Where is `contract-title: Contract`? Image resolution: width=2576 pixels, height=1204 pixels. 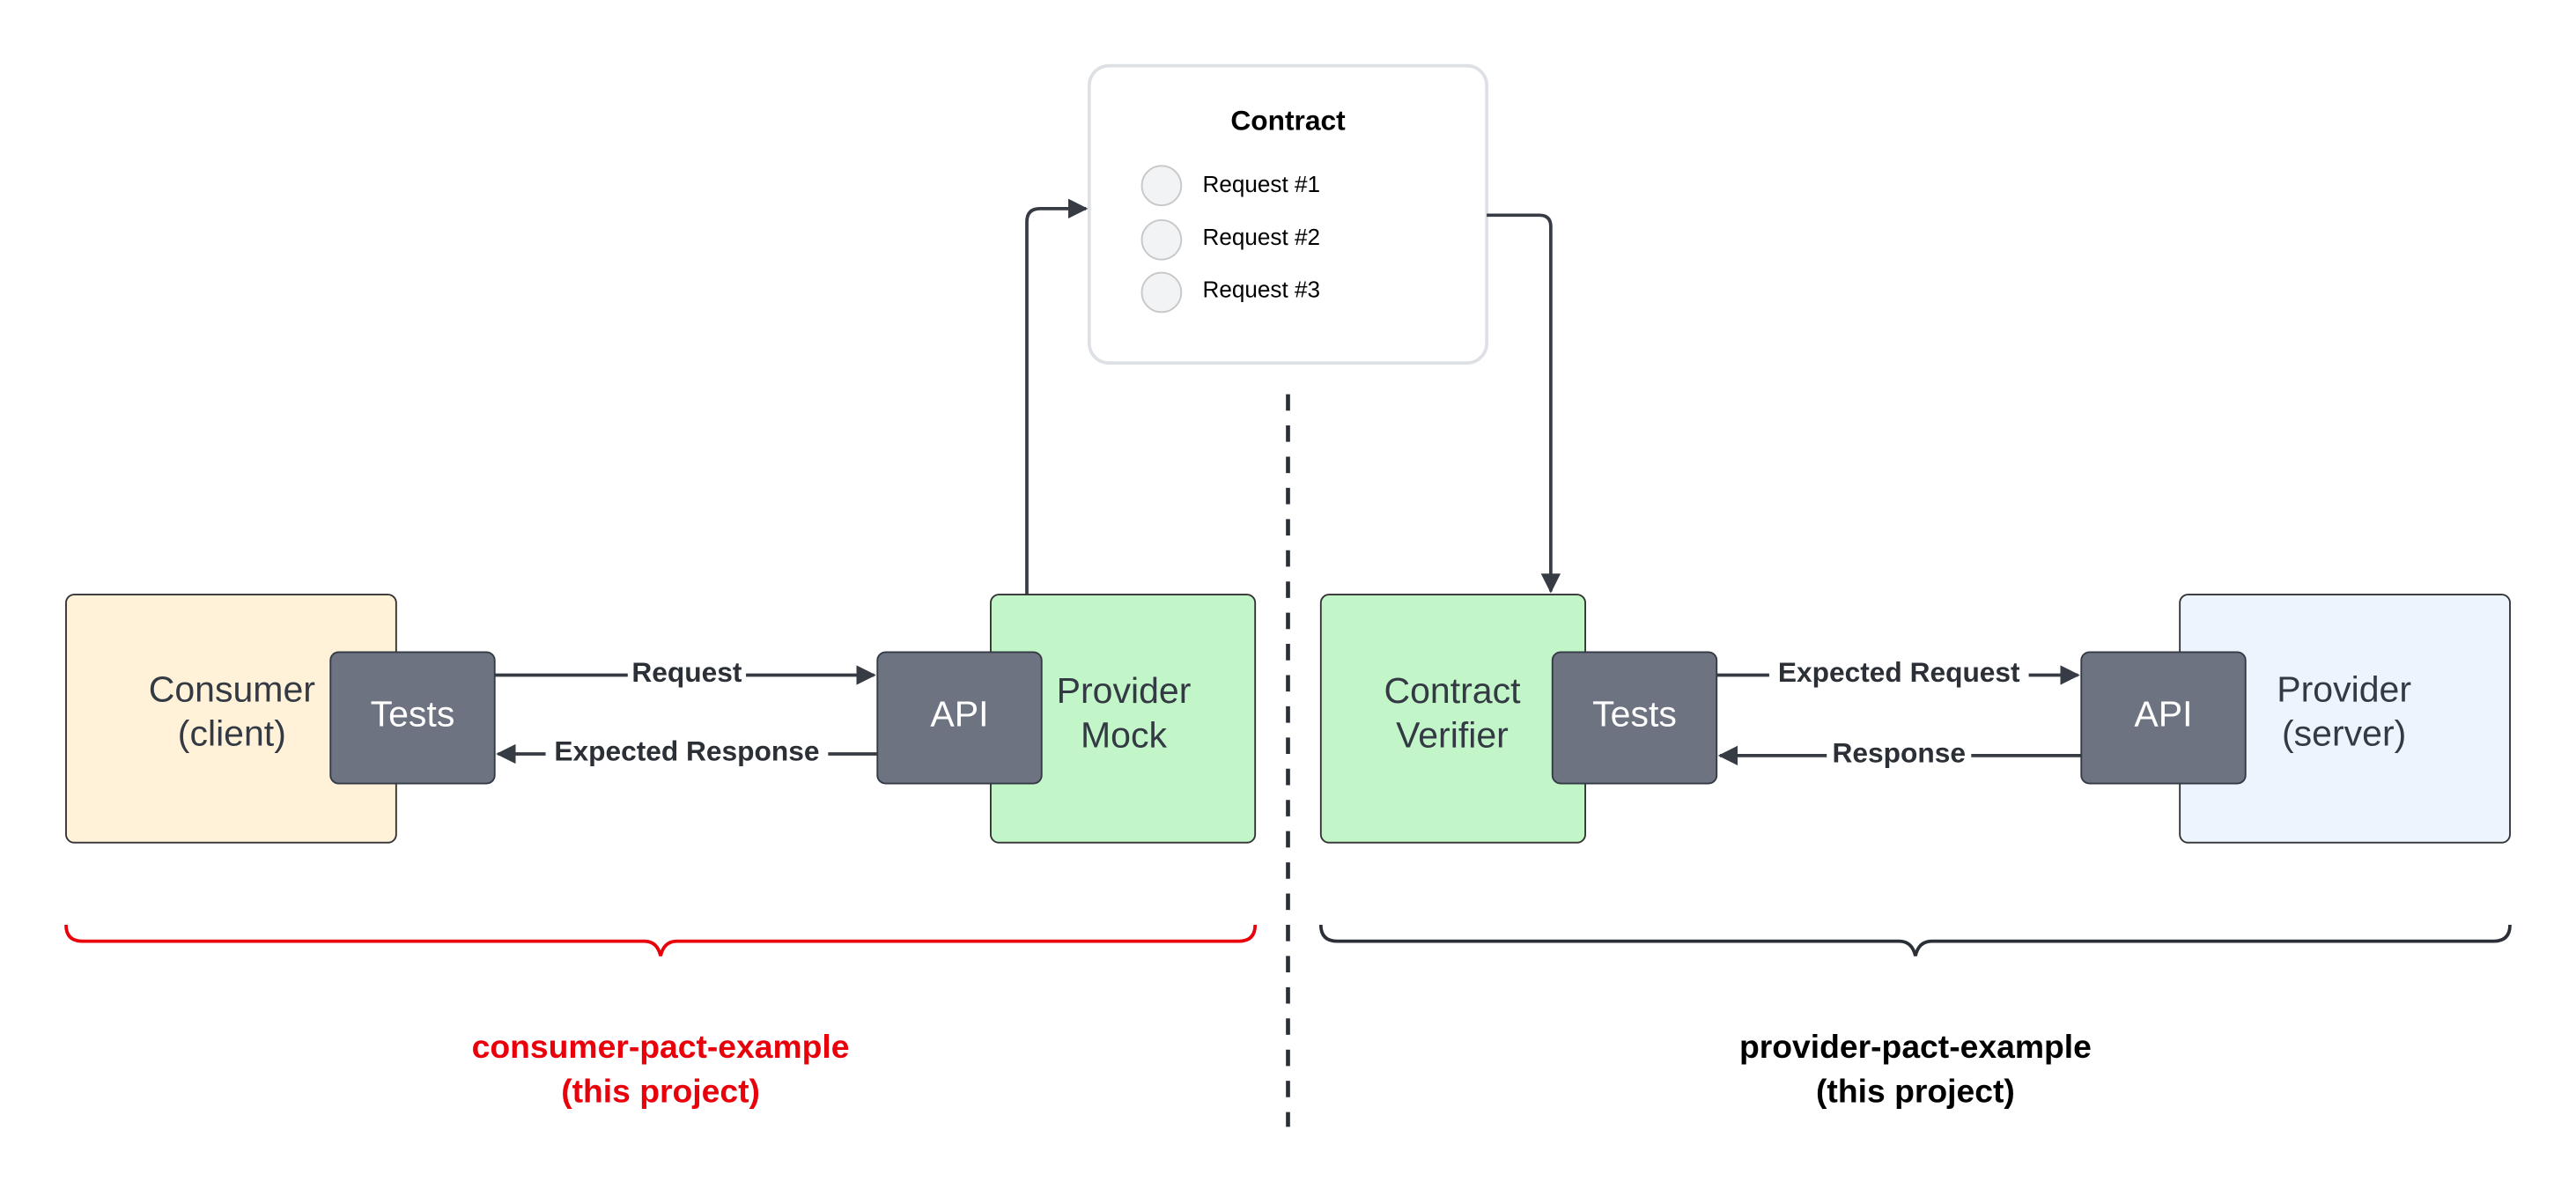
contract-title: Contract is located at coordinates (1288, 120).